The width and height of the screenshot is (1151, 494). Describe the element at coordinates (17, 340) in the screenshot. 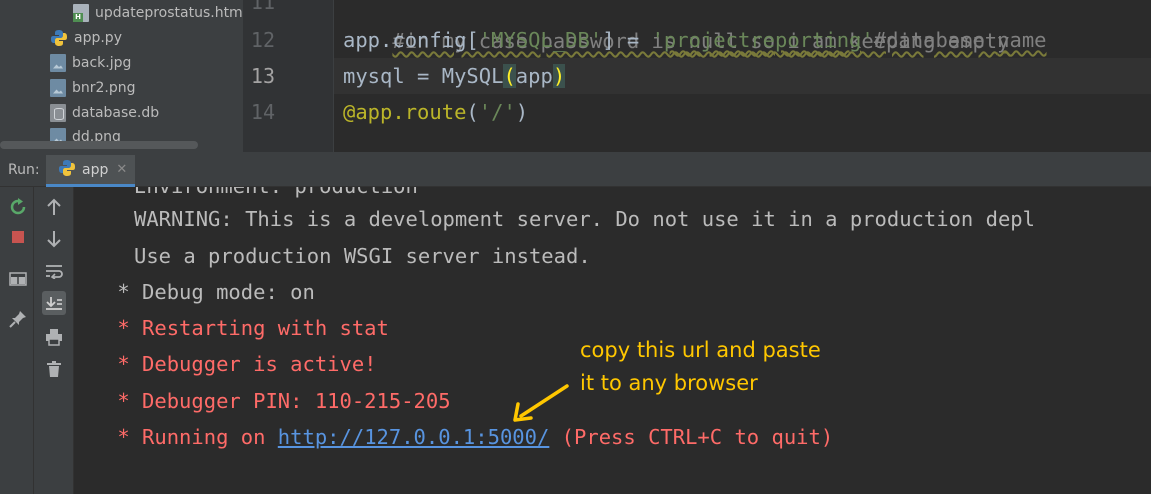

I see `run-toolbar-primary` at that location.